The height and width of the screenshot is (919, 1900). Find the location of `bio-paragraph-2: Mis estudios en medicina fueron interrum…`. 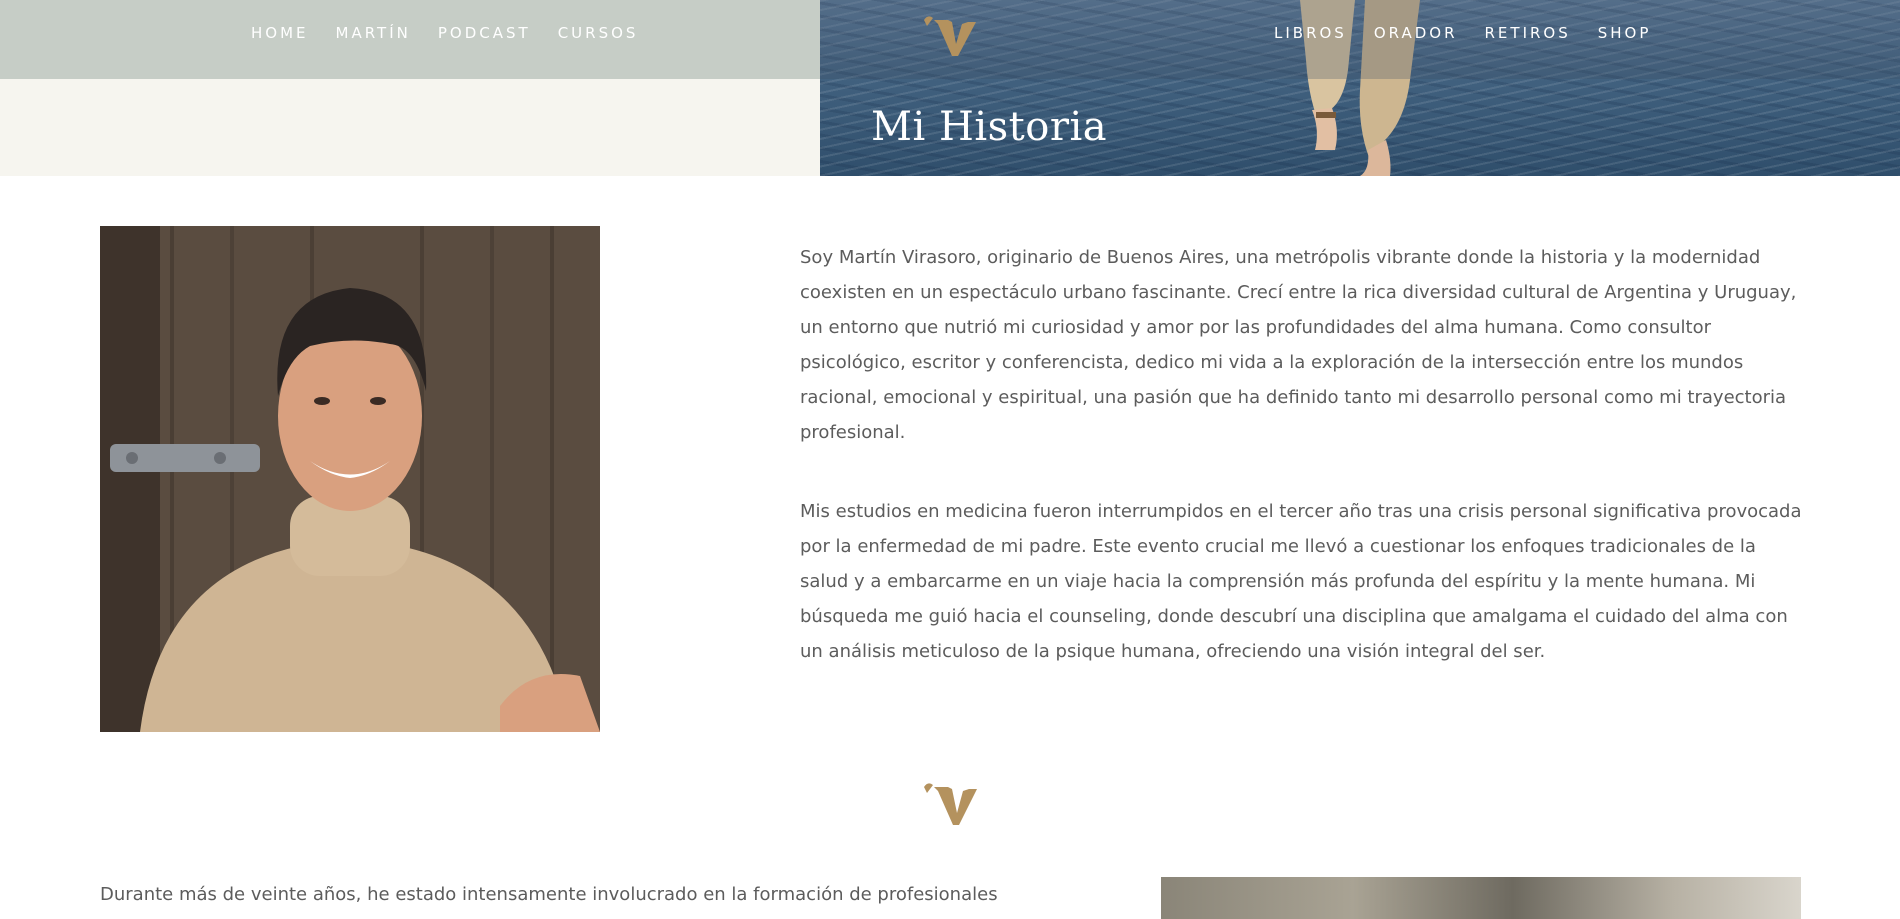

bio-paragraph-2: Mis estudios en medicina fueron interrum… is located at coordinates (1301, 581).